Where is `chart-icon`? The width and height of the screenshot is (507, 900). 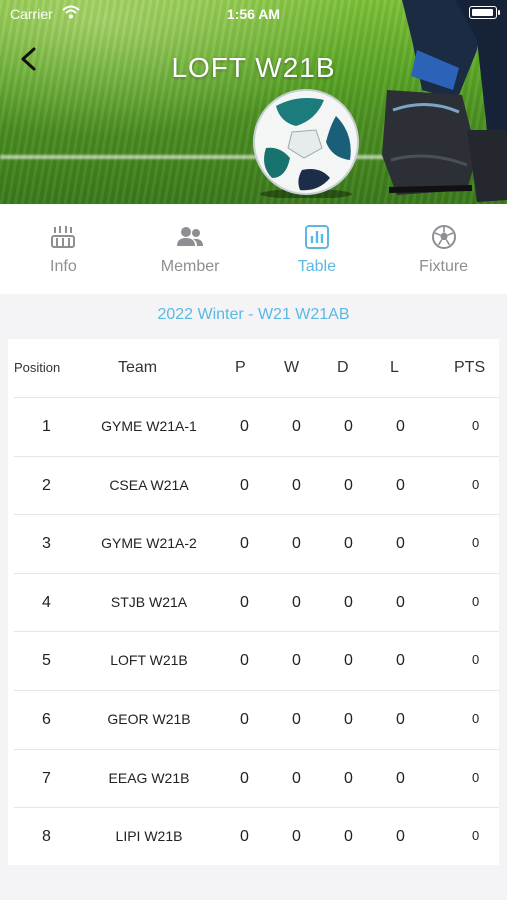 chart-icon is located at coordinates (317, 237).